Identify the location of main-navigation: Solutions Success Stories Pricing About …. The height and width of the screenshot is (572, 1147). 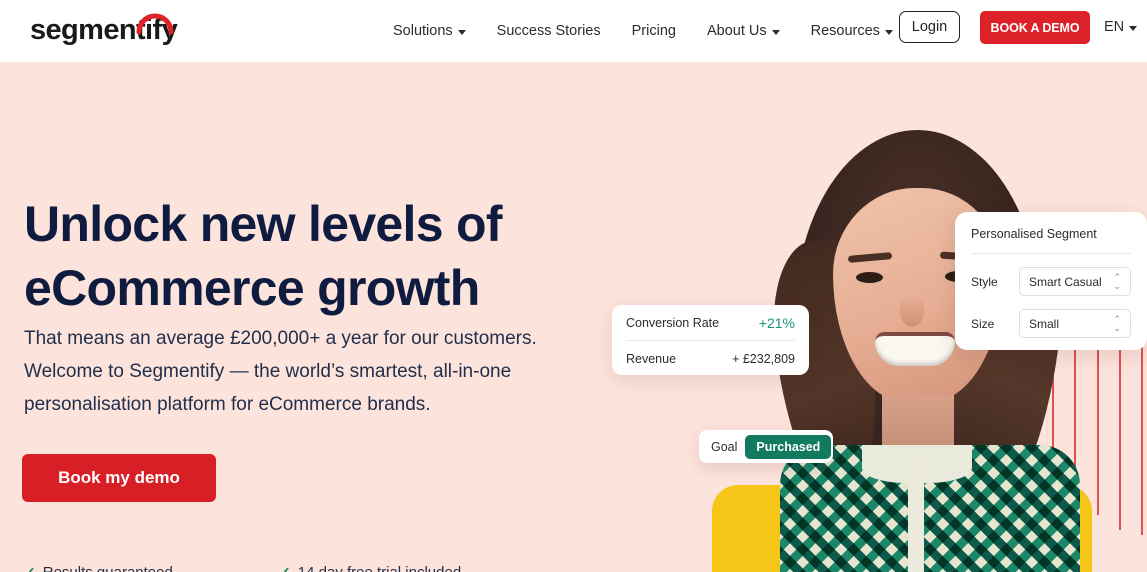
(673, 31).